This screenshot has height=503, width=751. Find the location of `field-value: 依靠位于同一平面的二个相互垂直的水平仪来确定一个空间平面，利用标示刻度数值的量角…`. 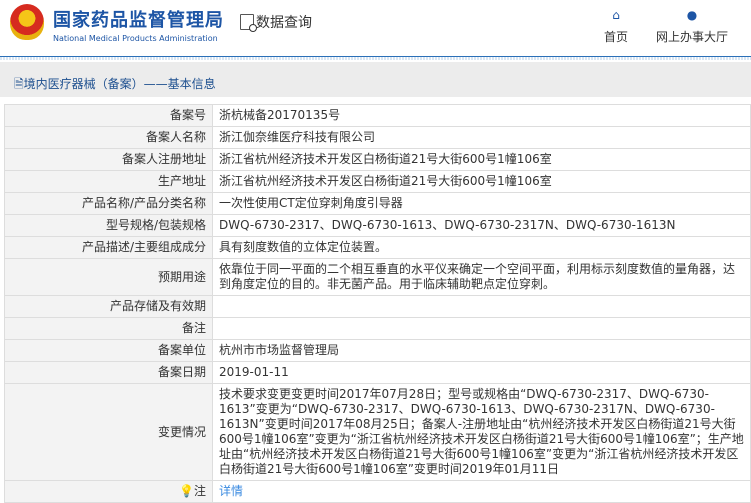

field-value: 依靠位于同一平面的二个相互垂直的水平仪来确定一个空间平面，利用标示刻度数值的量角… is located at coordinates (481, 277).